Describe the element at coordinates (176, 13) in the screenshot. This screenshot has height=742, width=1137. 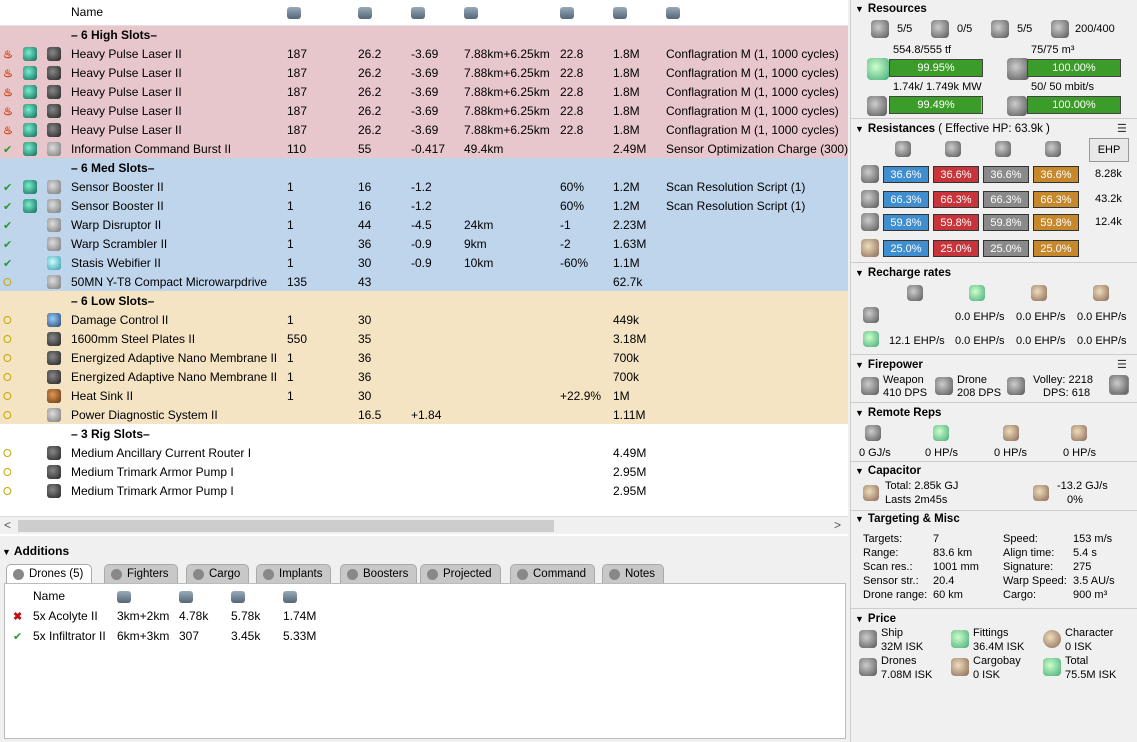
I see `column-name: Name` at that location.